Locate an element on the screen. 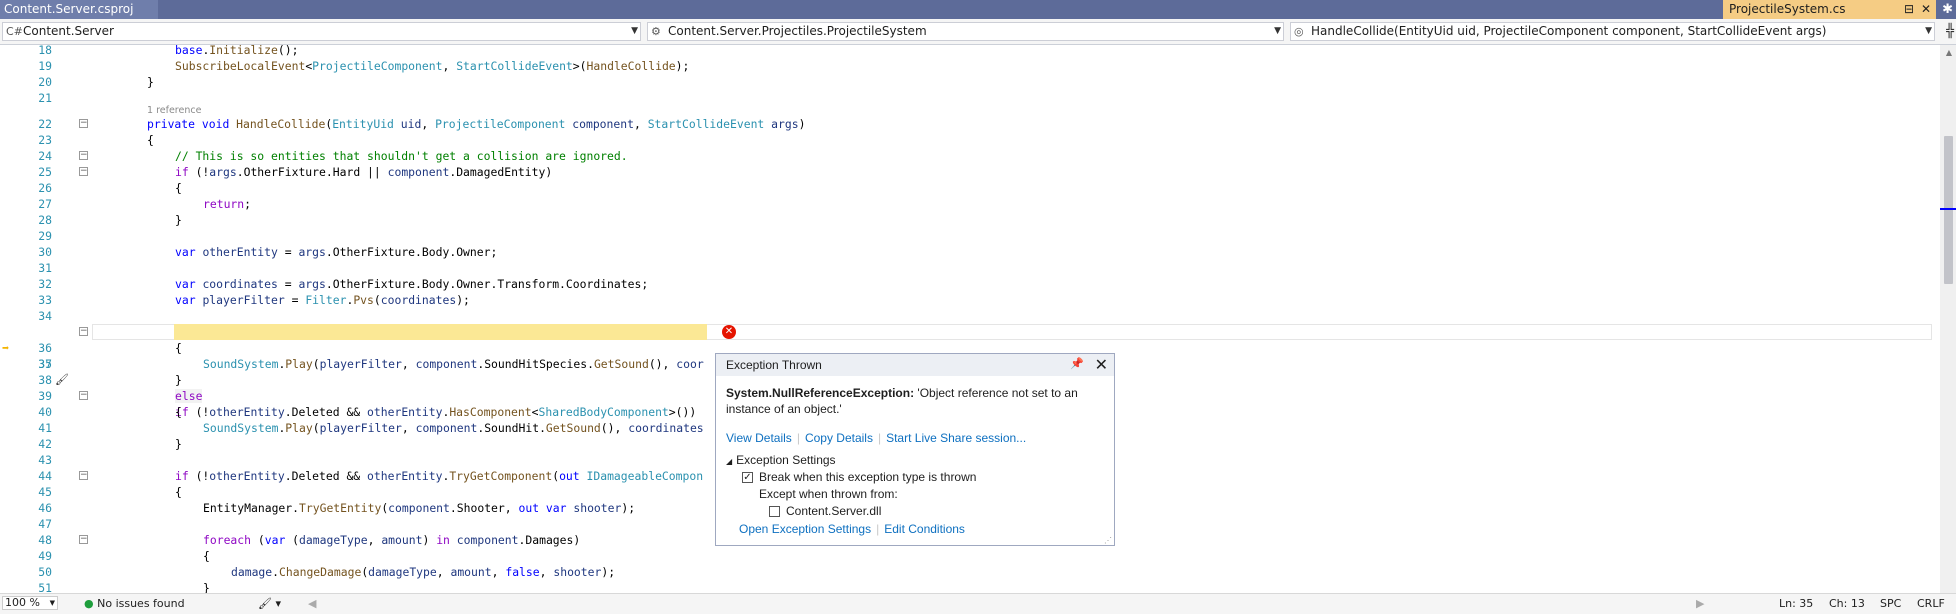 The height and width of the screenshot is (614, 1956). line-number: 30 is located at coordinates (45, 252).